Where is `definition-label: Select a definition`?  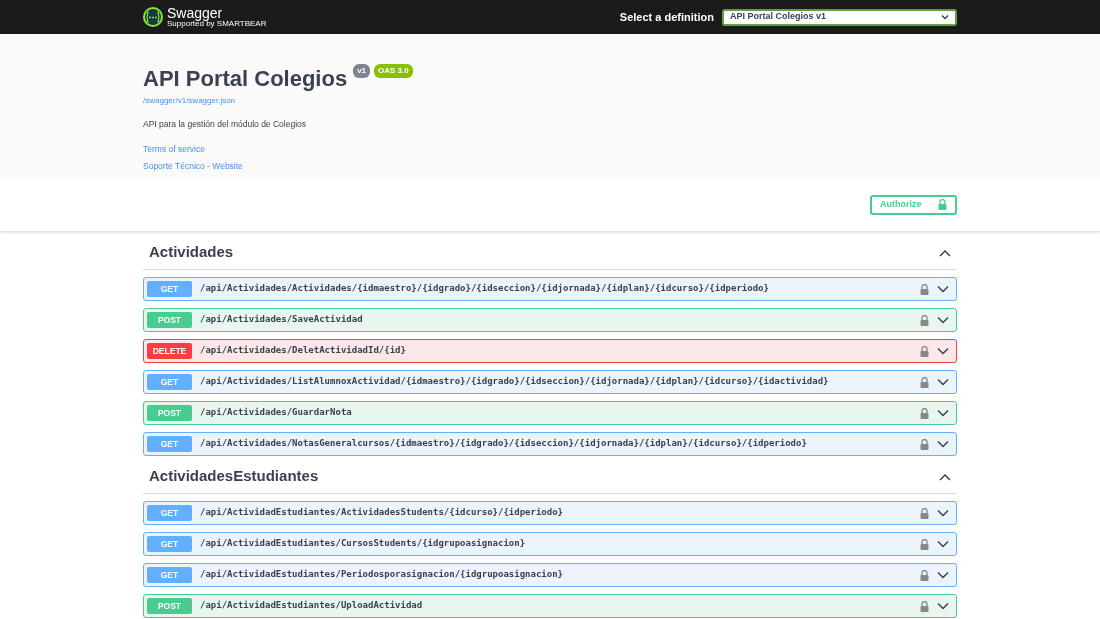 definition-label: Select a definition is located at coordinates (666, 17).